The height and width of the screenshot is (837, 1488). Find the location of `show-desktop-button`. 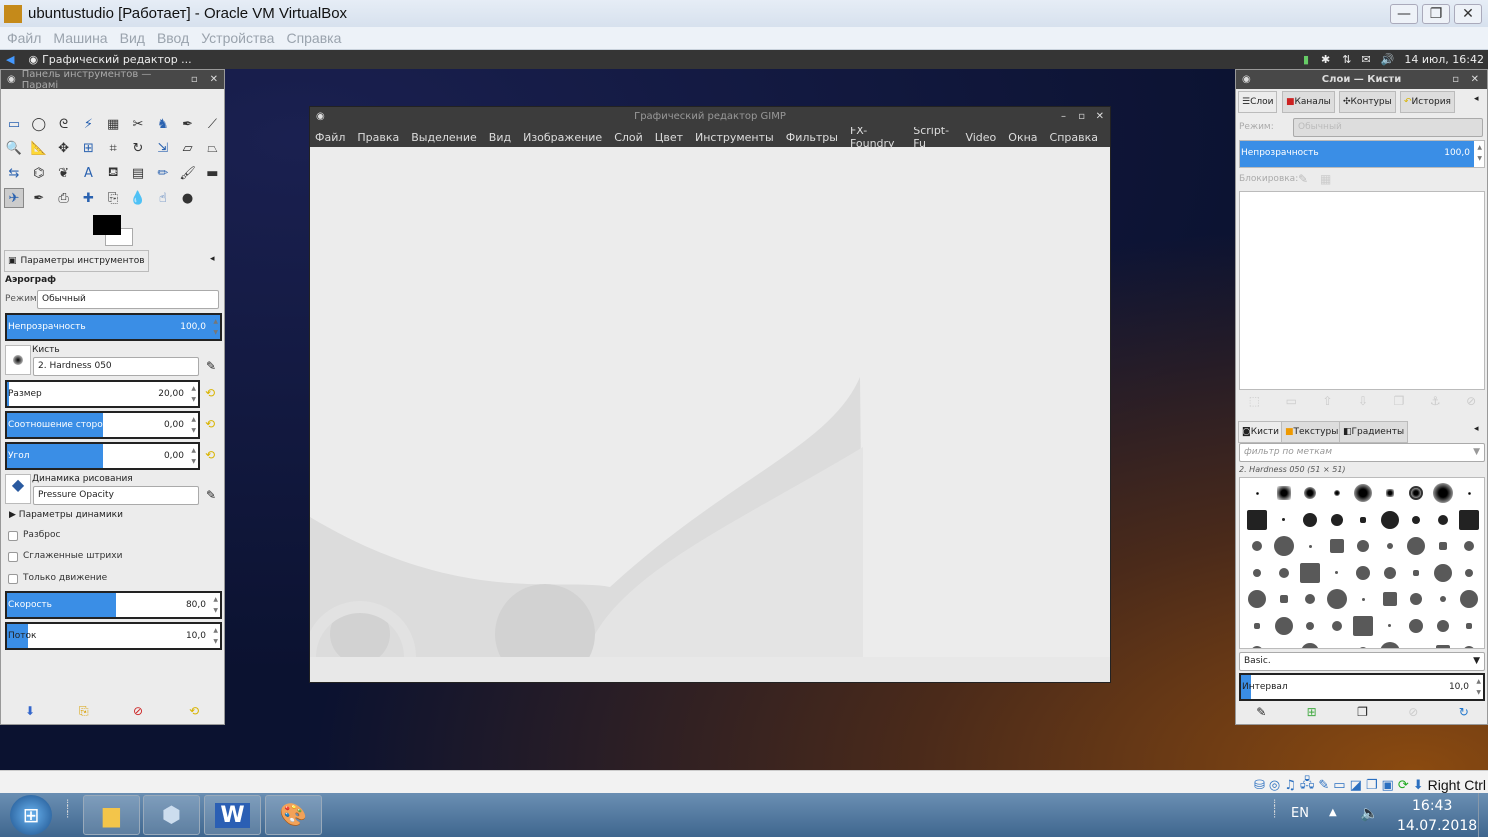

show-desktop-button is located at coordinates (1483, 815).